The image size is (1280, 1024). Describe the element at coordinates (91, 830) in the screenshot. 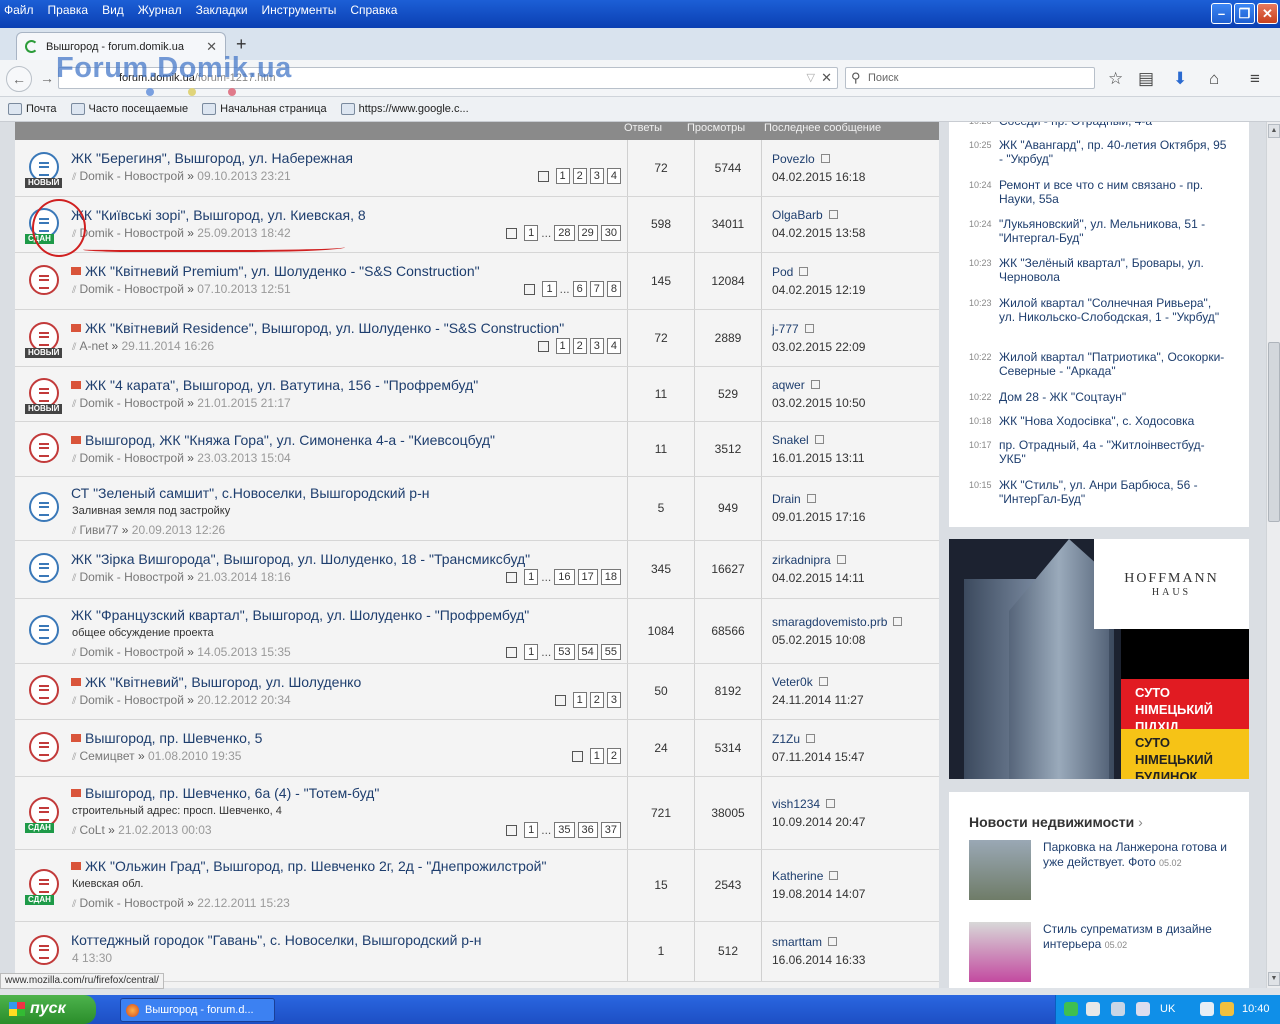

I see `topic-author: CoLt` at that location.